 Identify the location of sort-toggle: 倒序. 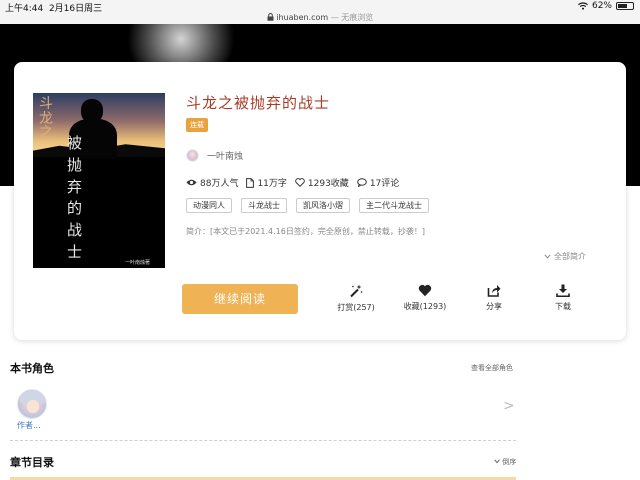
(505, 462).